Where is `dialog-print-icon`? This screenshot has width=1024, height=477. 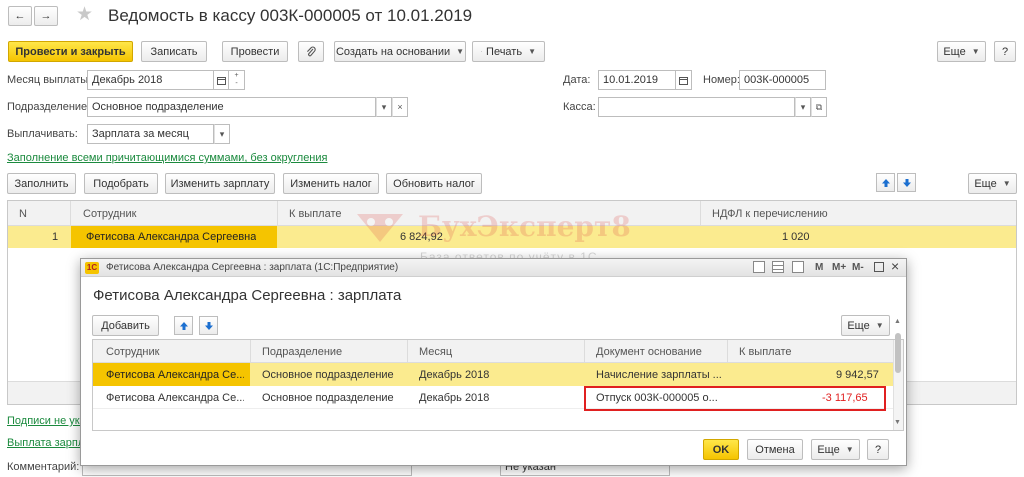 dialog-print-icon is located at coordinates (759, 267).